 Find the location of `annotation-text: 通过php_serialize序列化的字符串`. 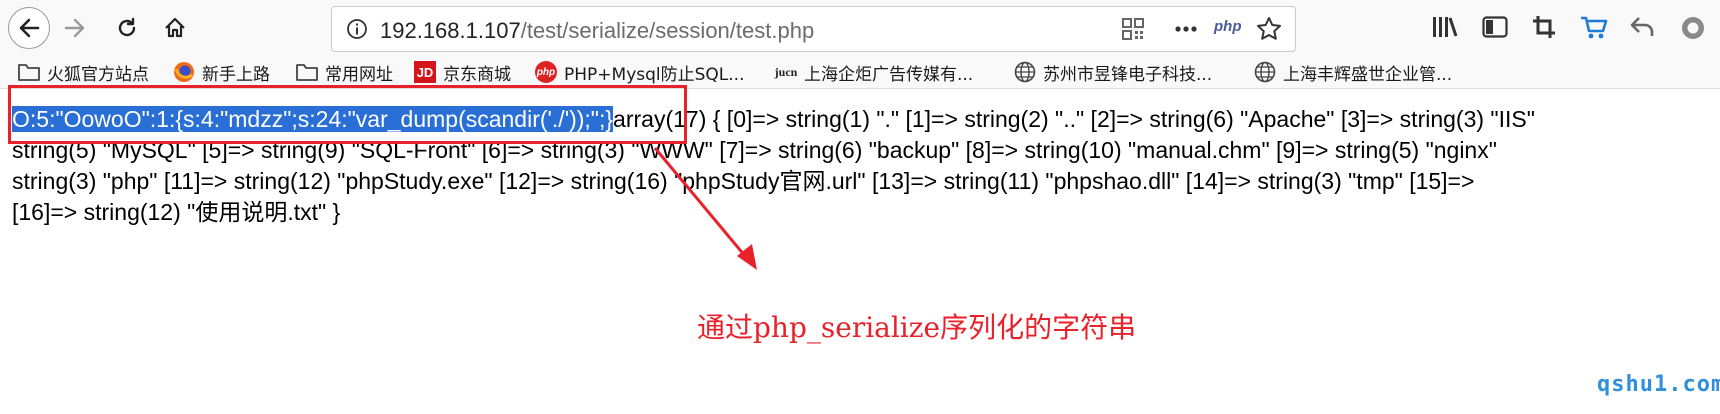

annotation-text: 通过php_serialize序列化的字符串 is located at coordinates (917, 327).